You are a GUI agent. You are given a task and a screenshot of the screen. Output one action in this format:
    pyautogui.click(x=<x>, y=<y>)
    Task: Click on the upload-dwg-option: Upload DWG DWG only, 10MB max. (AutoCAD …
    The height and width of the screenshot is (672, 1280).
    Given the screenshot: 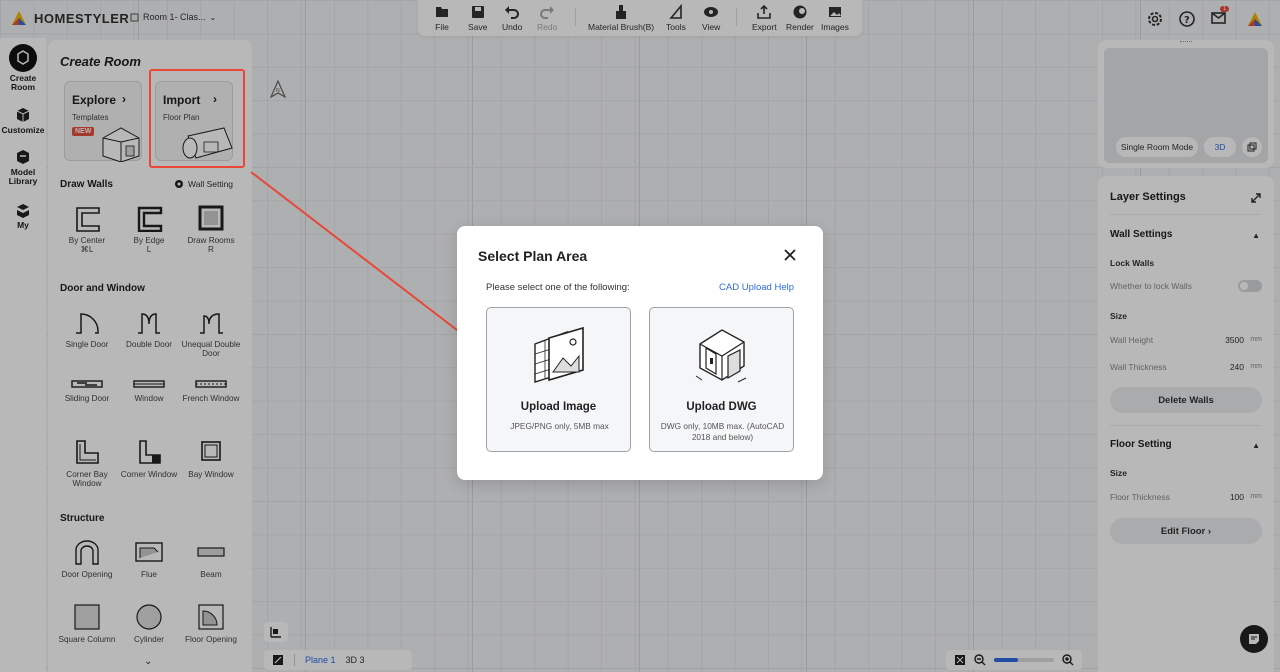 What is the action you would take?
    pyautogui.click(x=721, y=379)
    